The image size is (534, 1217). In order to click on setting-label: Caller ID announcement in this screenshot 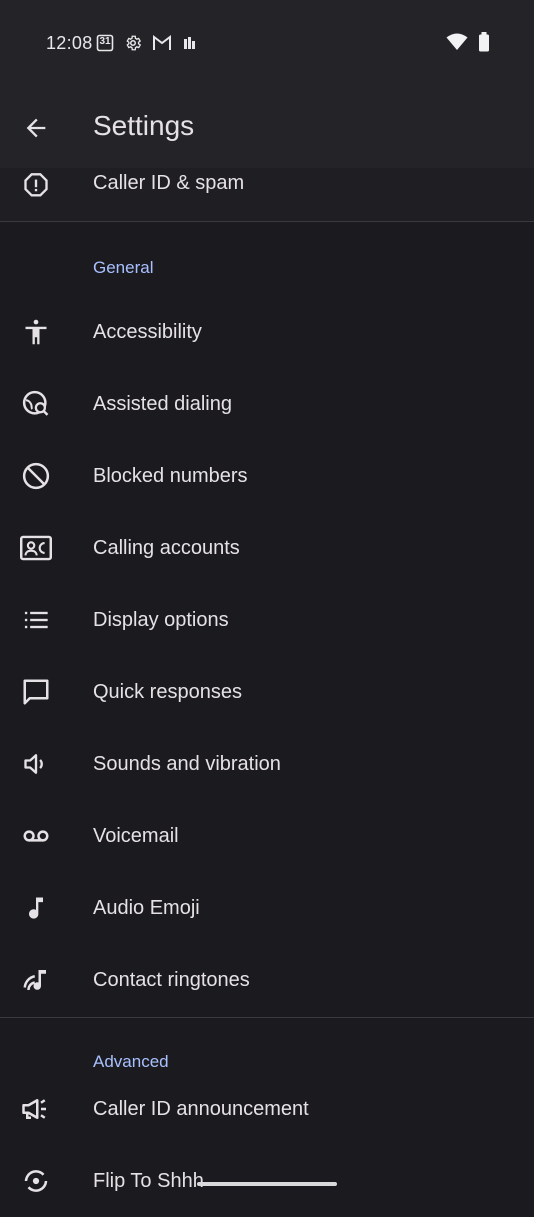, I will do `click(201, 1108)`.